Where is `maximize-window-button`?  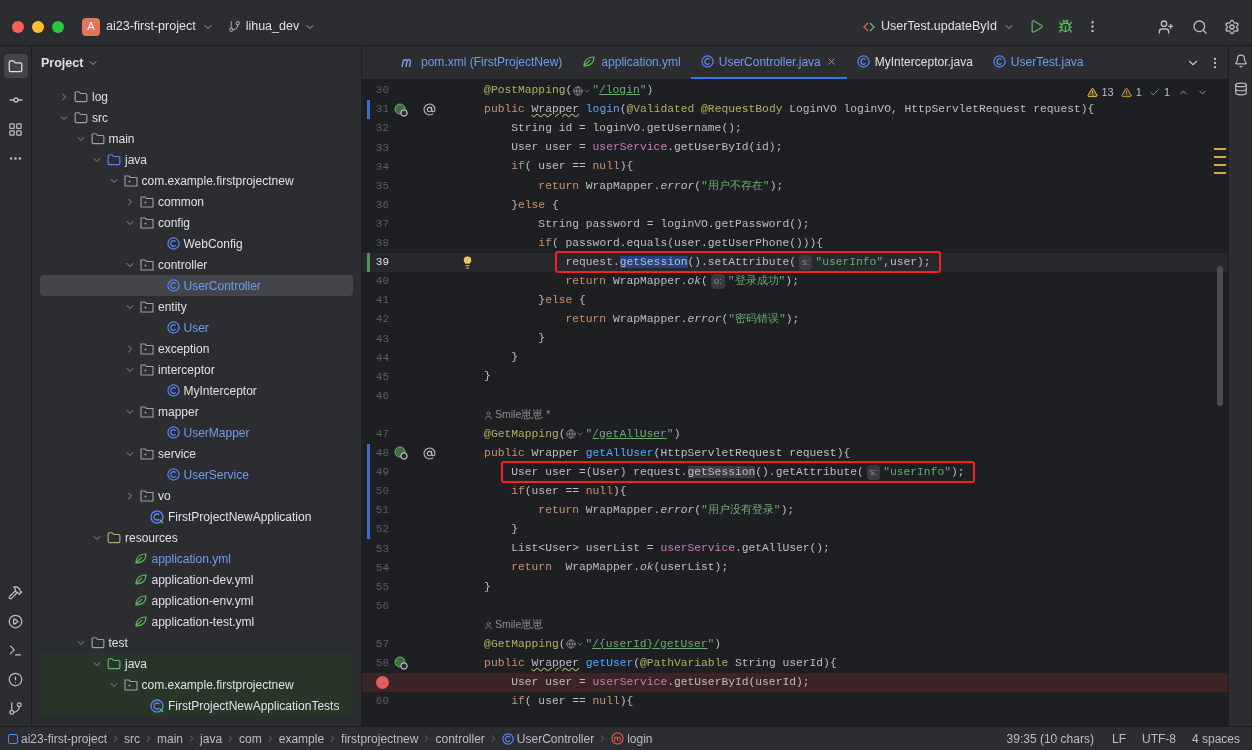 maximize-window-button is located at coordinates (58, 26).